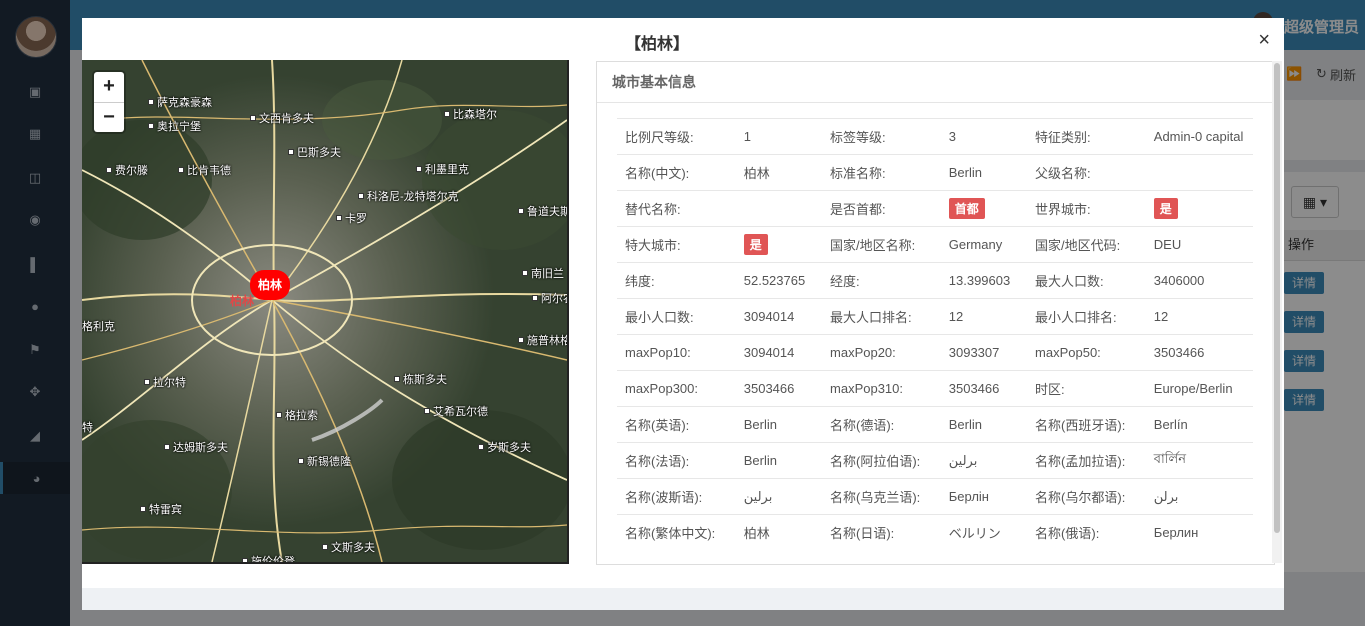 Image resolution: width=1365 pixels, height=626 pixels. What do you see at coordinates (1264, 40) in the screenshot?
I see `close-button: ×` at bounding box center [1264, 40].